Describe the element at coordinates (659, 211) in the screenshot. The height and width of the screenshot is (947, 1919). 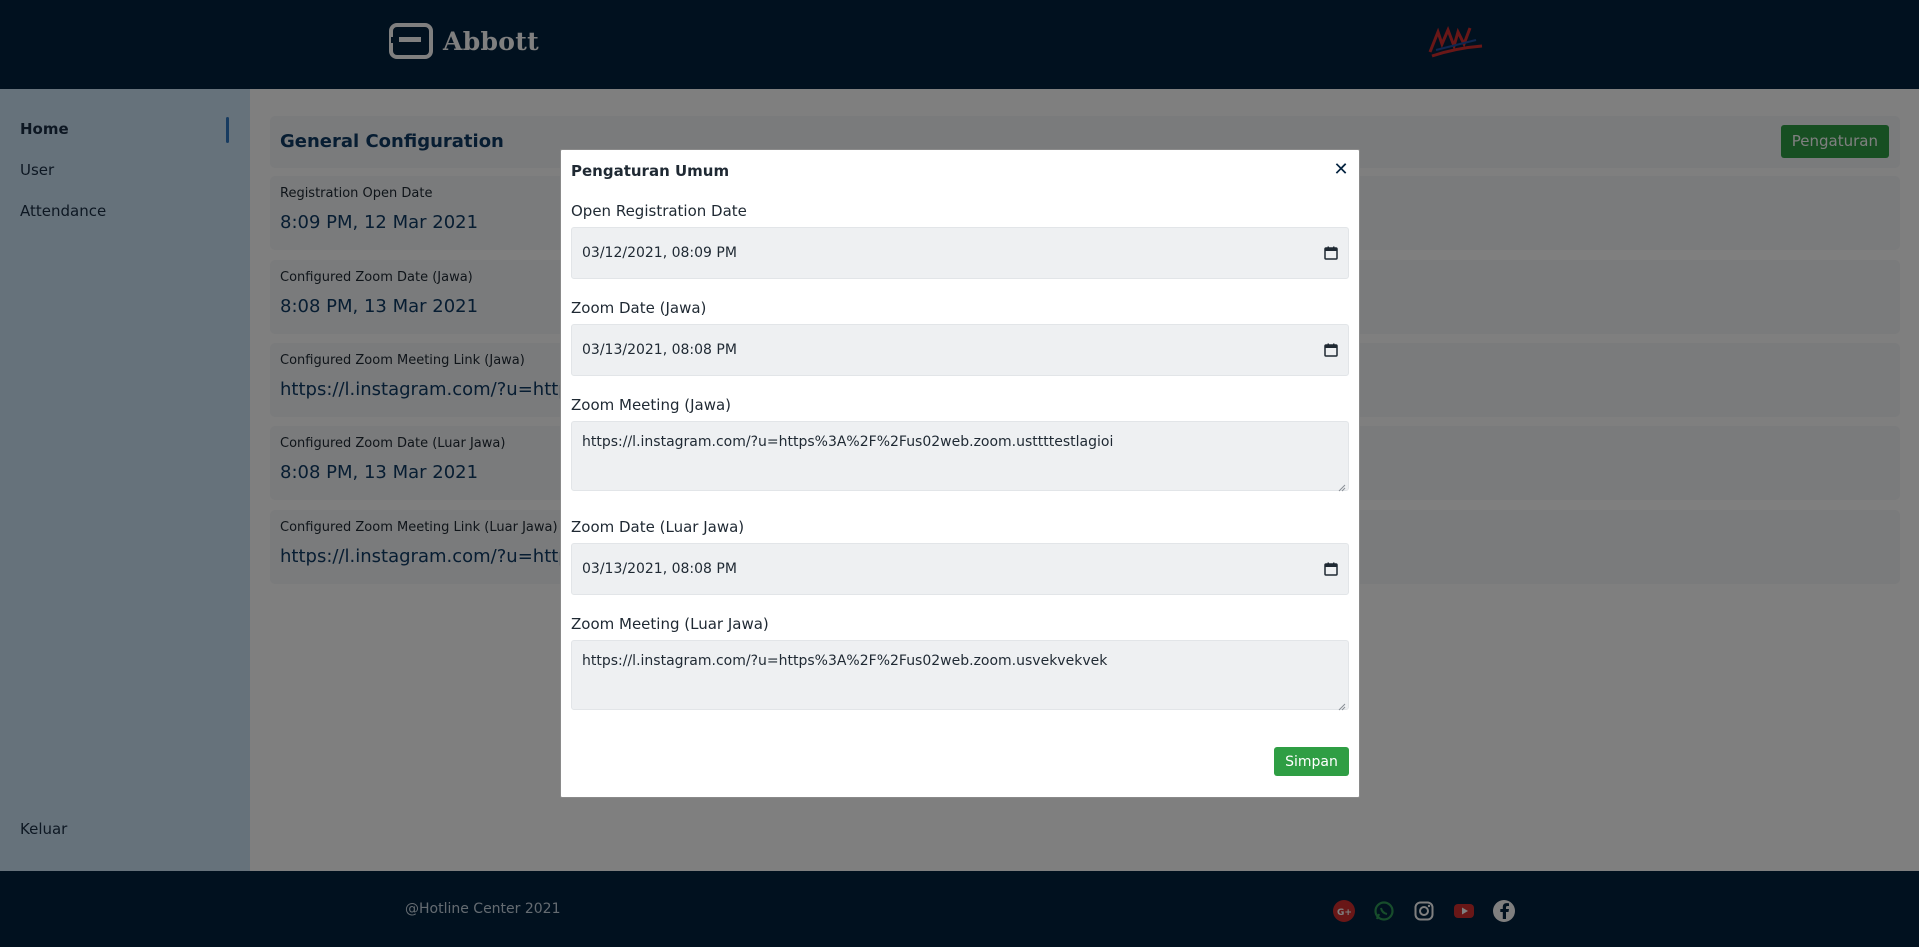
I see `field-label: Open Registration Date` at that location.